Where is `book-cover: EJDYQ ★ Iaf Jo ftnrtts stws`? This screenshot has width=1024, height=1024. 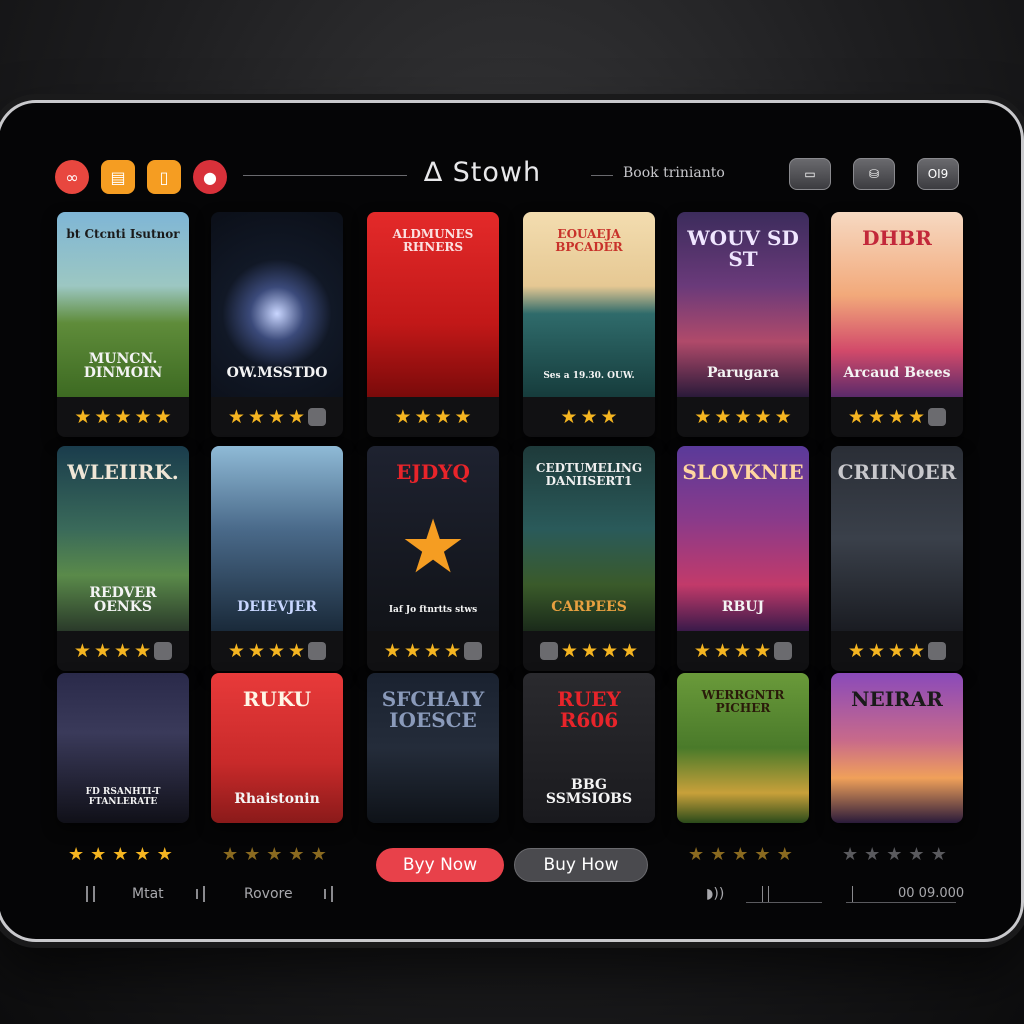
book-cover: EJDYQ ★ Iaf Jo ftnrtts stws is located at coordinates (433, 538).